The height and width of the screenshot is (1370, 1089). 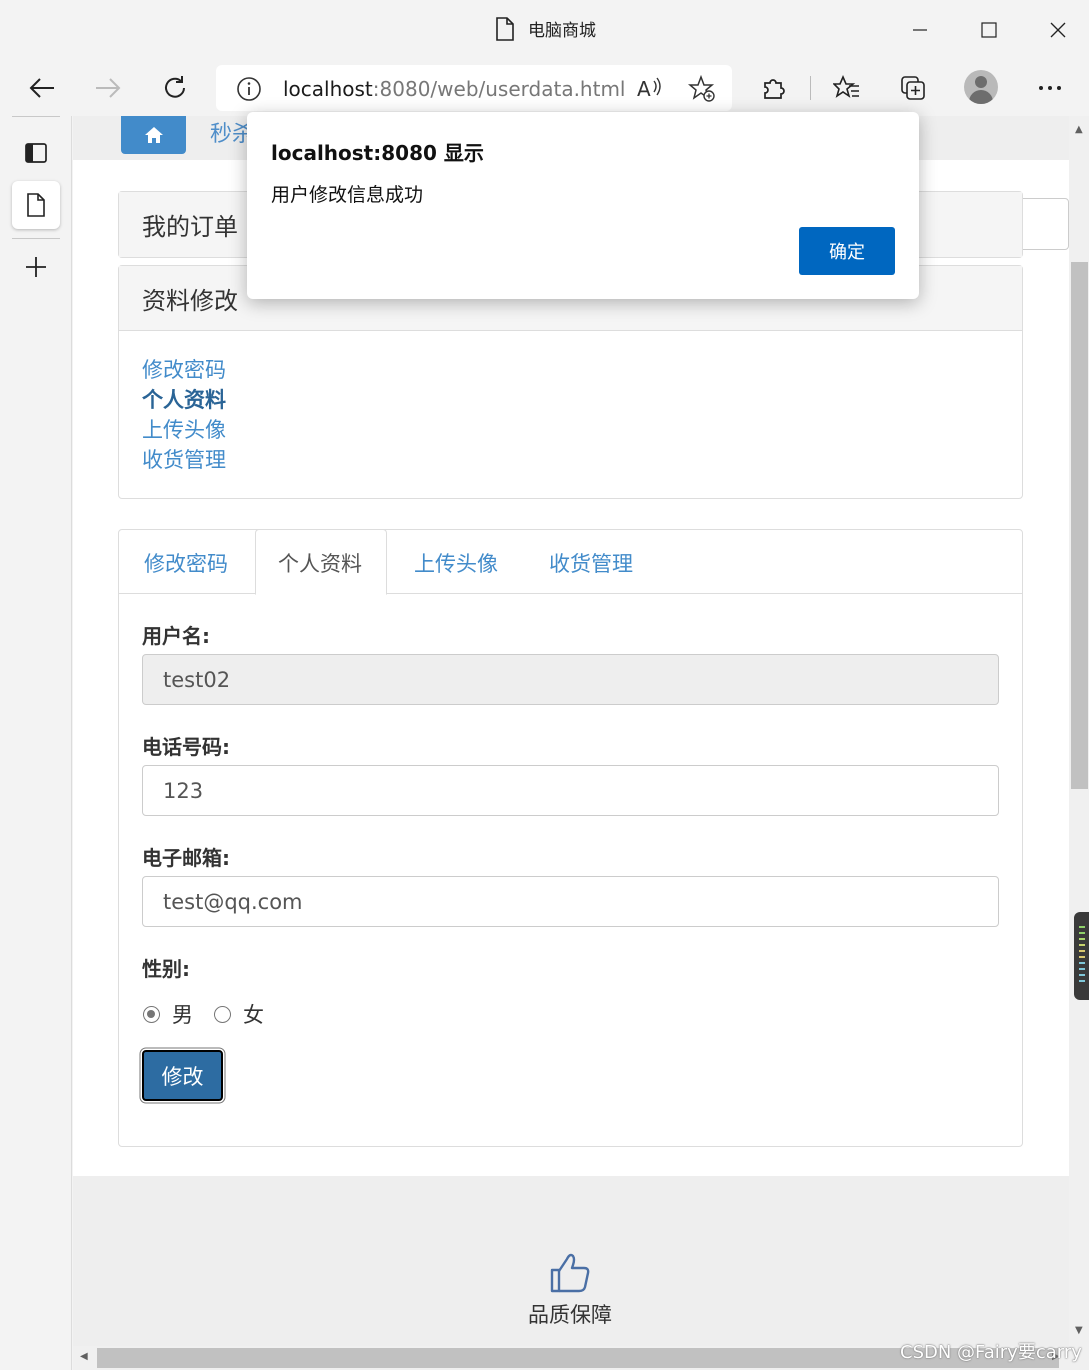 I want to click on minimize-icon, so click(x=920, y=30).